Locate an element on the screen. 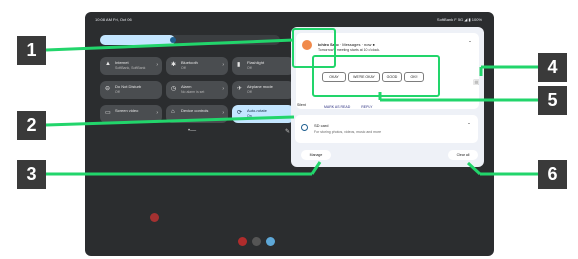 The image size is (578, 259). callout-2: 2 is located at coordinates (31, 125).